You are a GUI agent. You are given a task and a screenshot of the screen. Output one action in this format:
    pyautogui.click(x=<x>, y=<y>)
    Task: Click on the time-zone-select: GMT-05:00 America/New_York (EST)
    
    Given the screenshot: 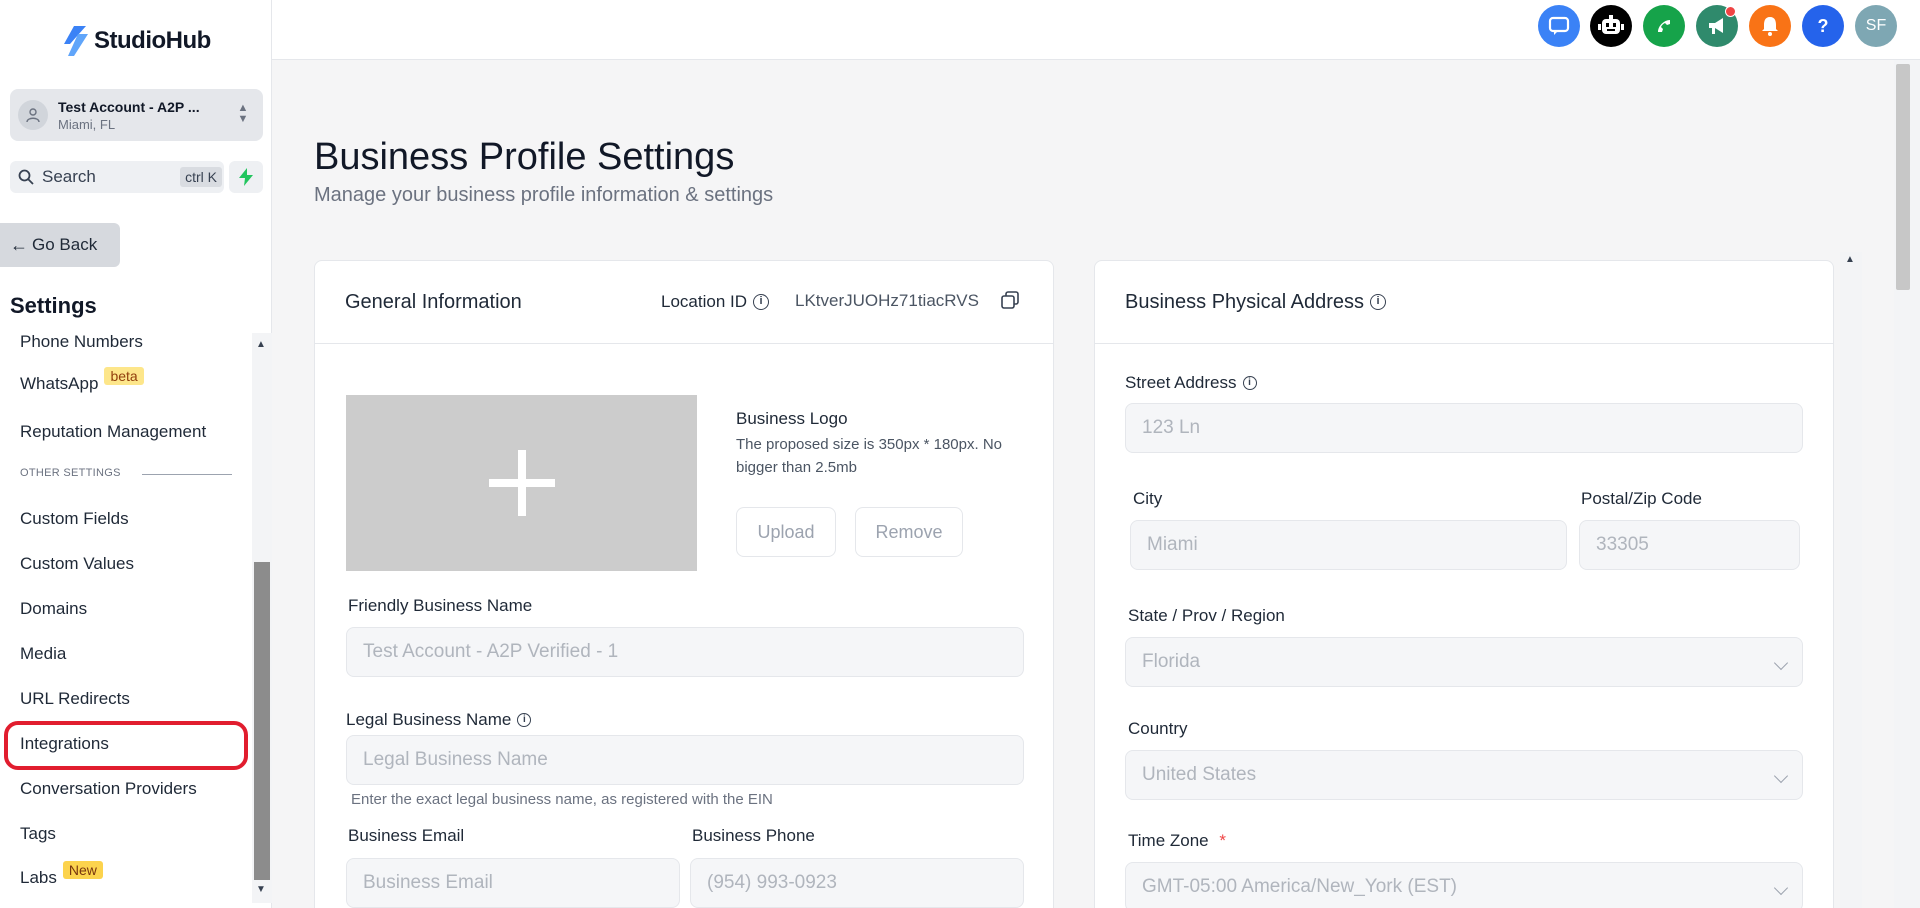 What is the action you would take?
    pyautogui.click(x=1464, y=885)
    